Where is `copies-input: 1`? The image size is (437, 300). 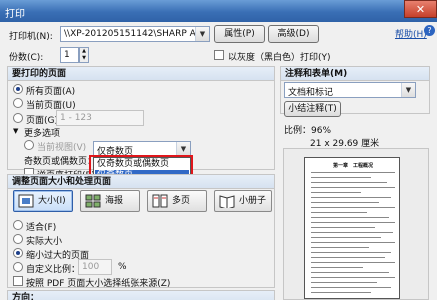 copies-input: 1 is located at coordinates (69, 55).